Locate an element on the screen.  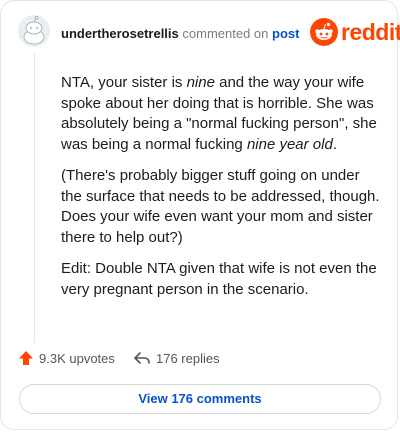
reply-count: 176 replies is located at coordinates (188, 358).